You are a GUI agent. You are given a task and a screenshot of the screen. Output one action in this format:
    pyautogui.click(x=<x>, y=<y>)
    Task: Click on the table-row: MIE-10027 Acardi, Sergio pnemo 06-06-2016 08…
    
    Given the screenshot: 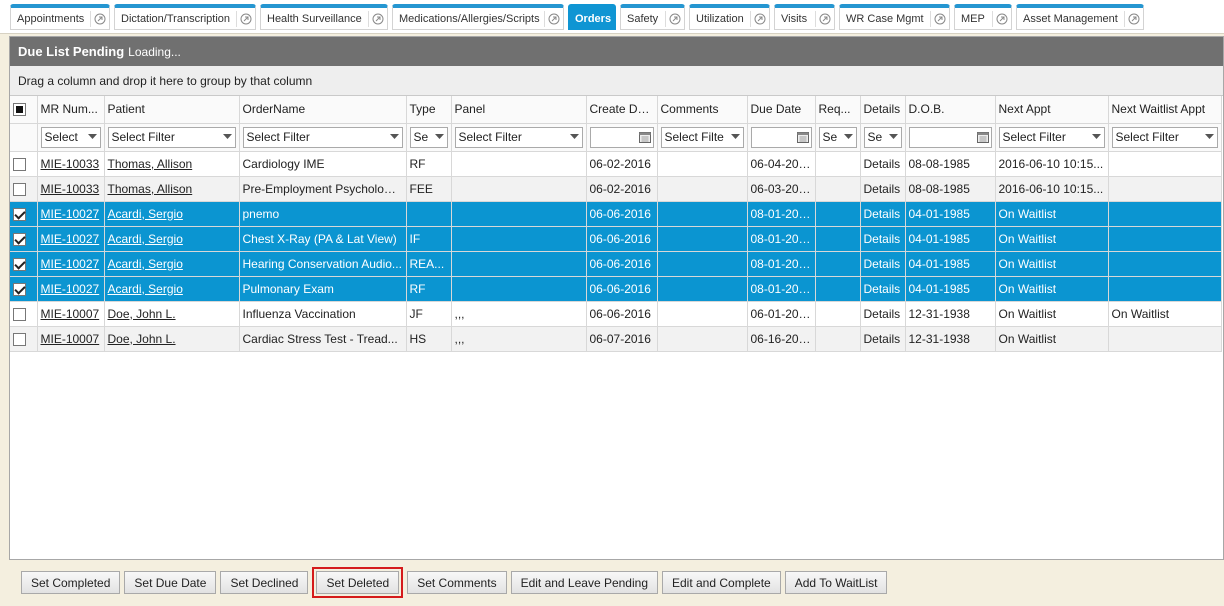 What is the action you would take?
    pyautogui.click(x=616, y=214)
    